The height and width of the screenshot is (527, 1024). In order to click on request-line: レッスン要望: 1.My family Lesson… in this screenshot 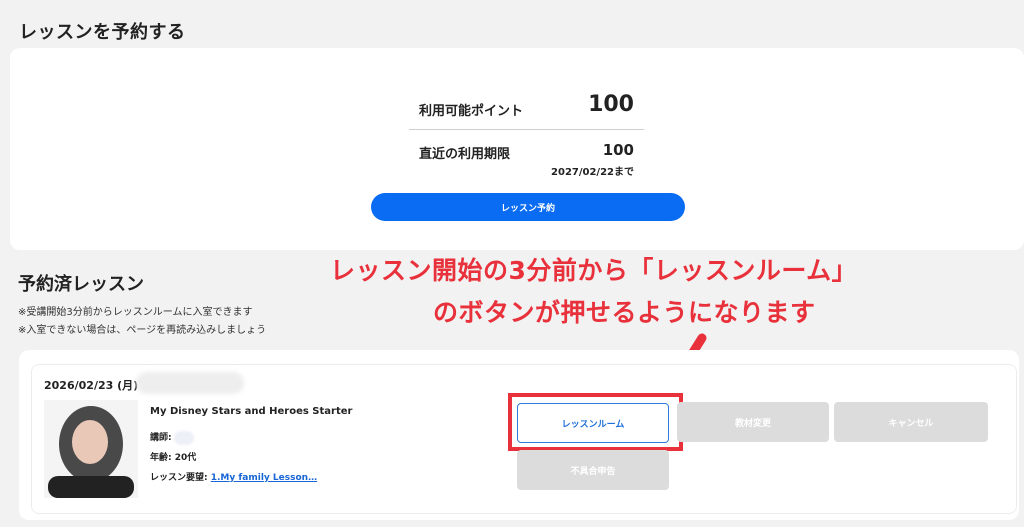, I will do `click(233, 476)`.